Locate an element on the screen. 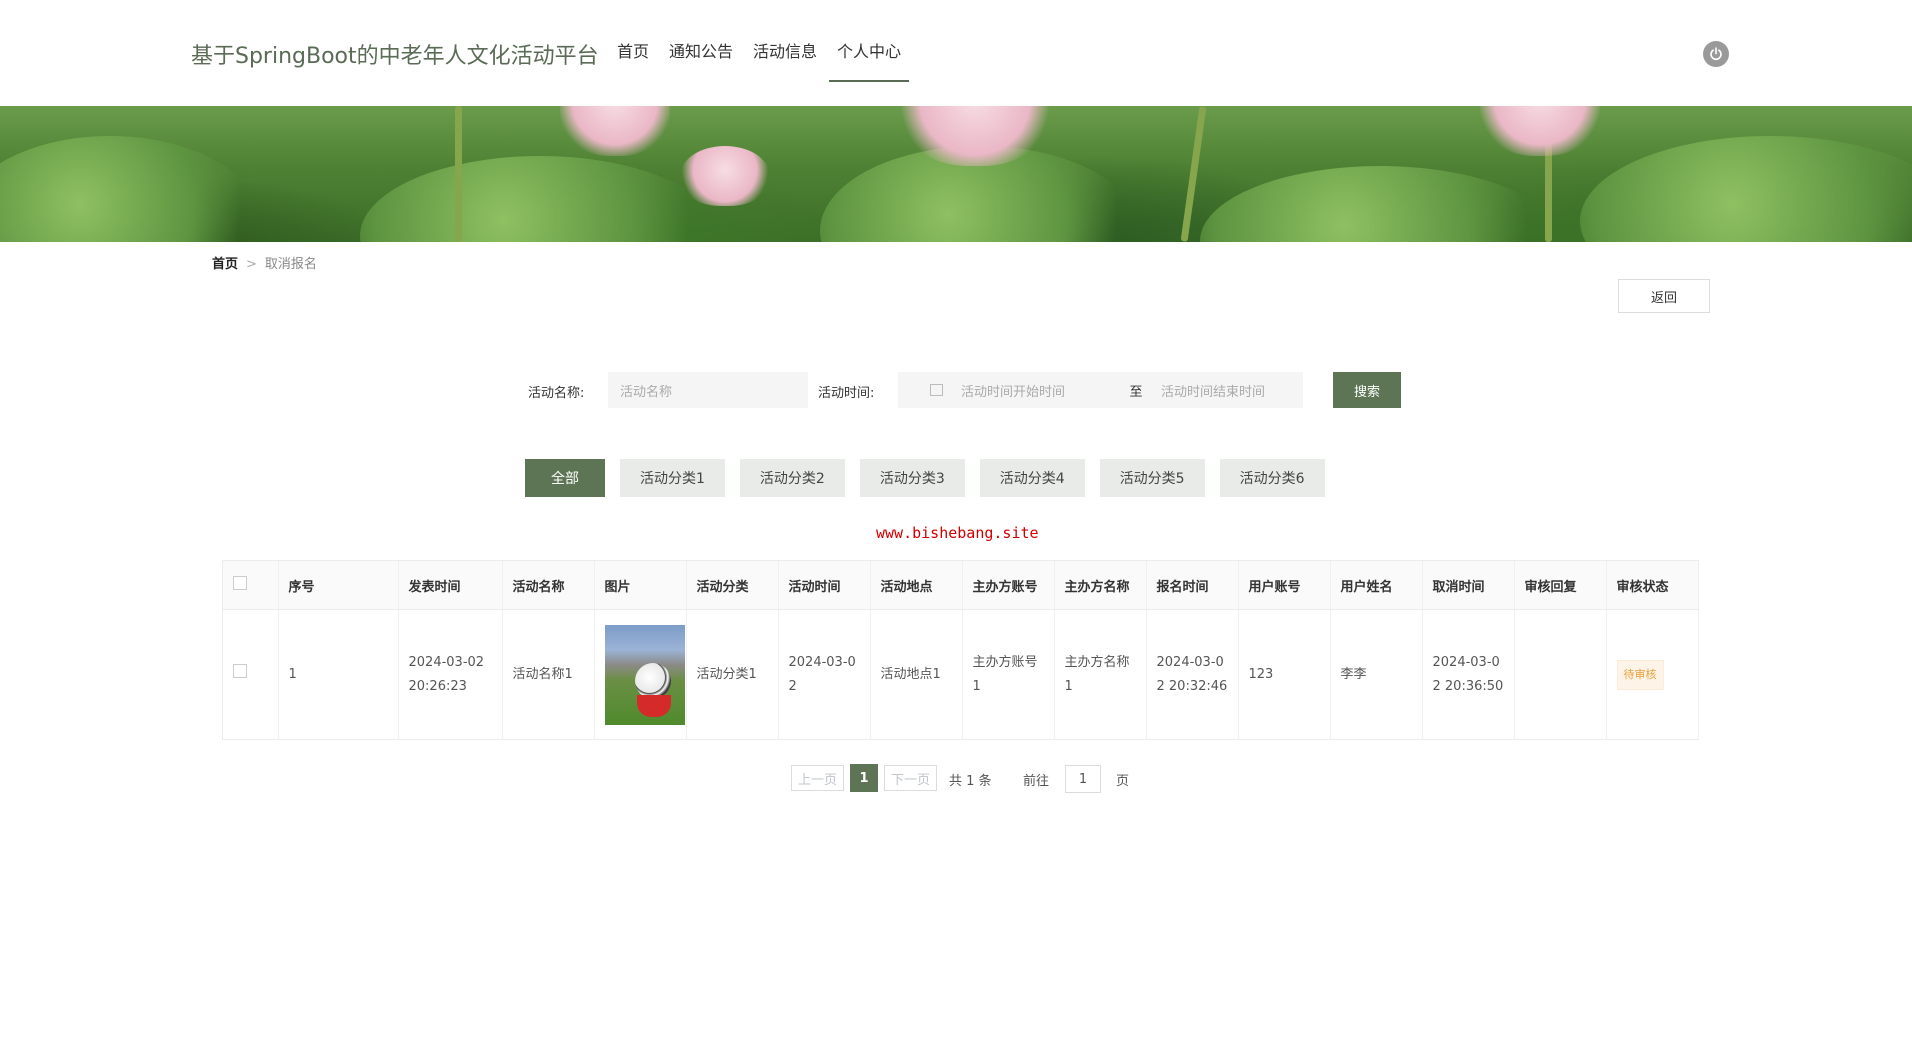 This screenshot has height=1050, width=1912. category-4: 活动分类4 is located at coordinates (1032, 478).